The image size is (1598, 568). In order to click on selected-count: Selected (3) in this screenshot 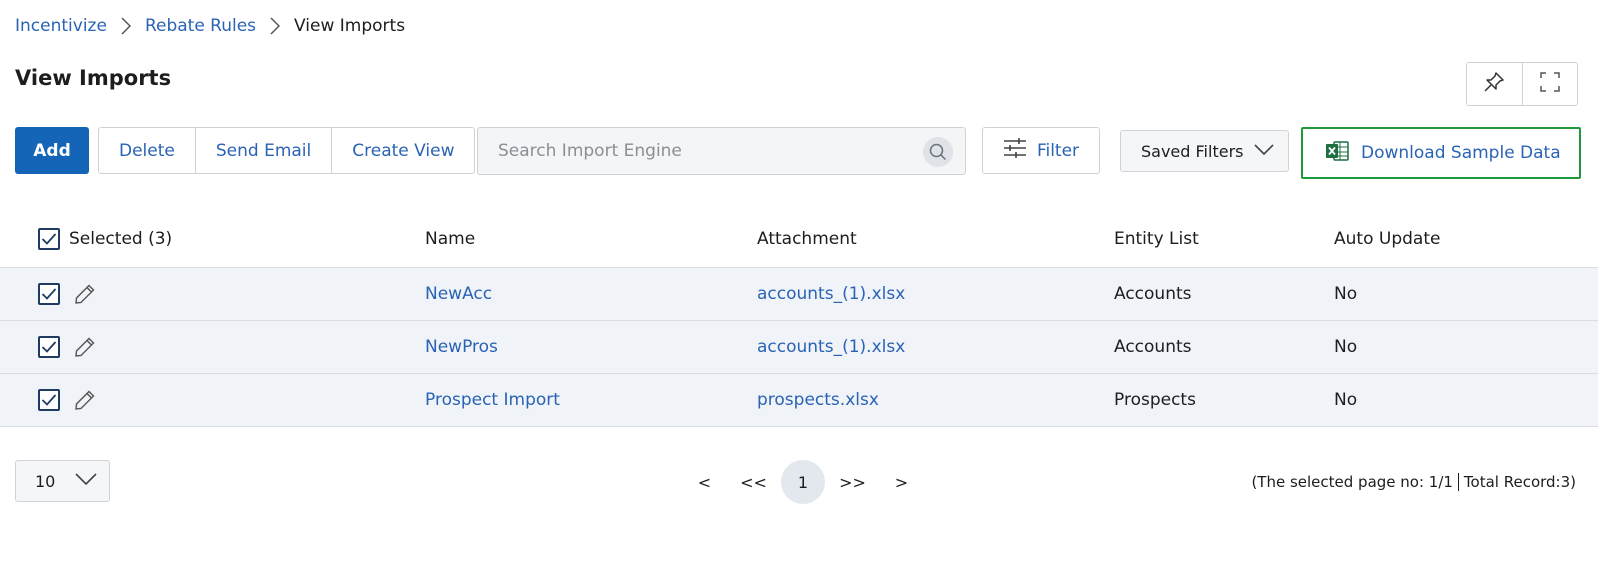, I will do `click(121, 238)`.